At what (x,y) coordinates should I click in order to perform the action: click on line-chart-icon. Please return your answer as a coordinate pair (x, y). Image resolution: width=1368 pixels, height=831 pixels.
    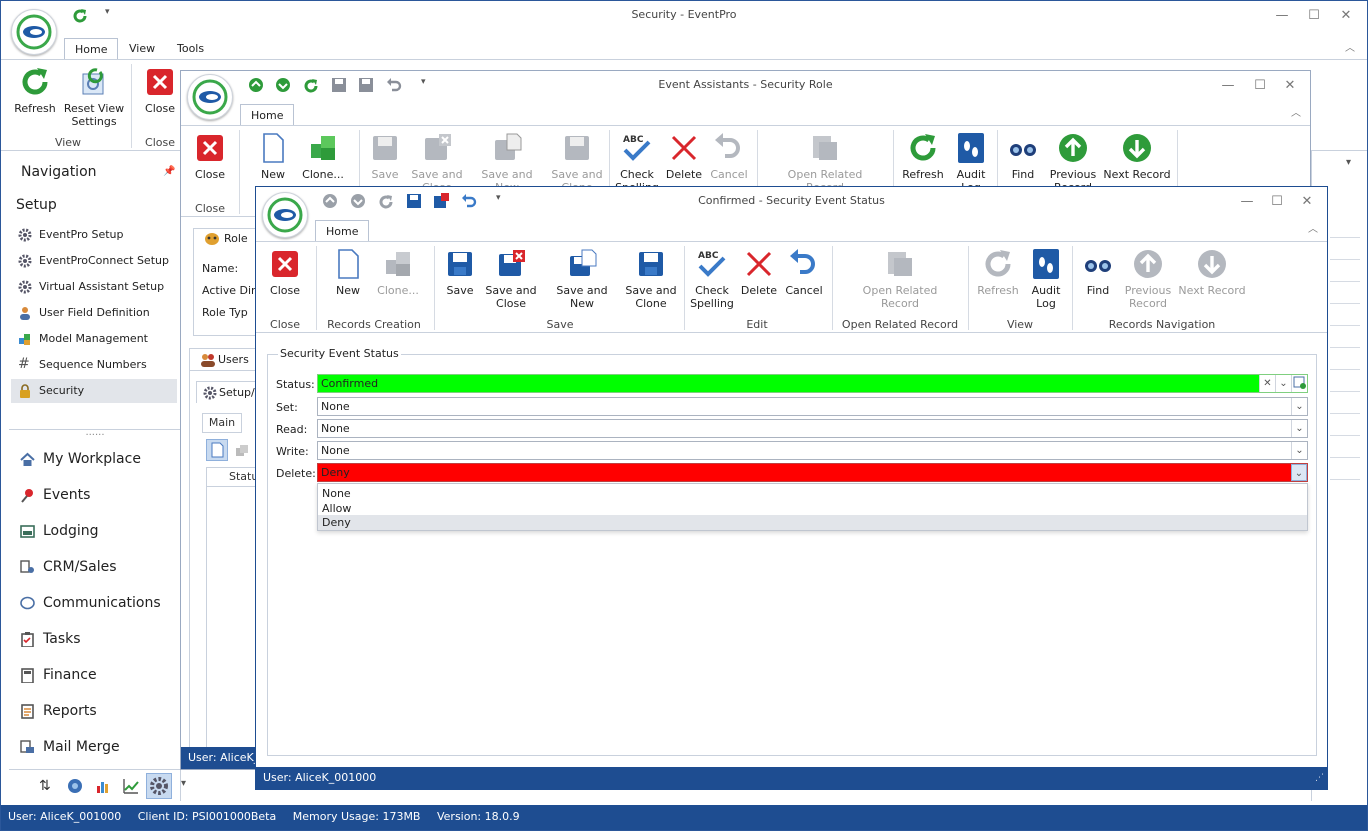
    Looking at the image, I should click on (131, 786).